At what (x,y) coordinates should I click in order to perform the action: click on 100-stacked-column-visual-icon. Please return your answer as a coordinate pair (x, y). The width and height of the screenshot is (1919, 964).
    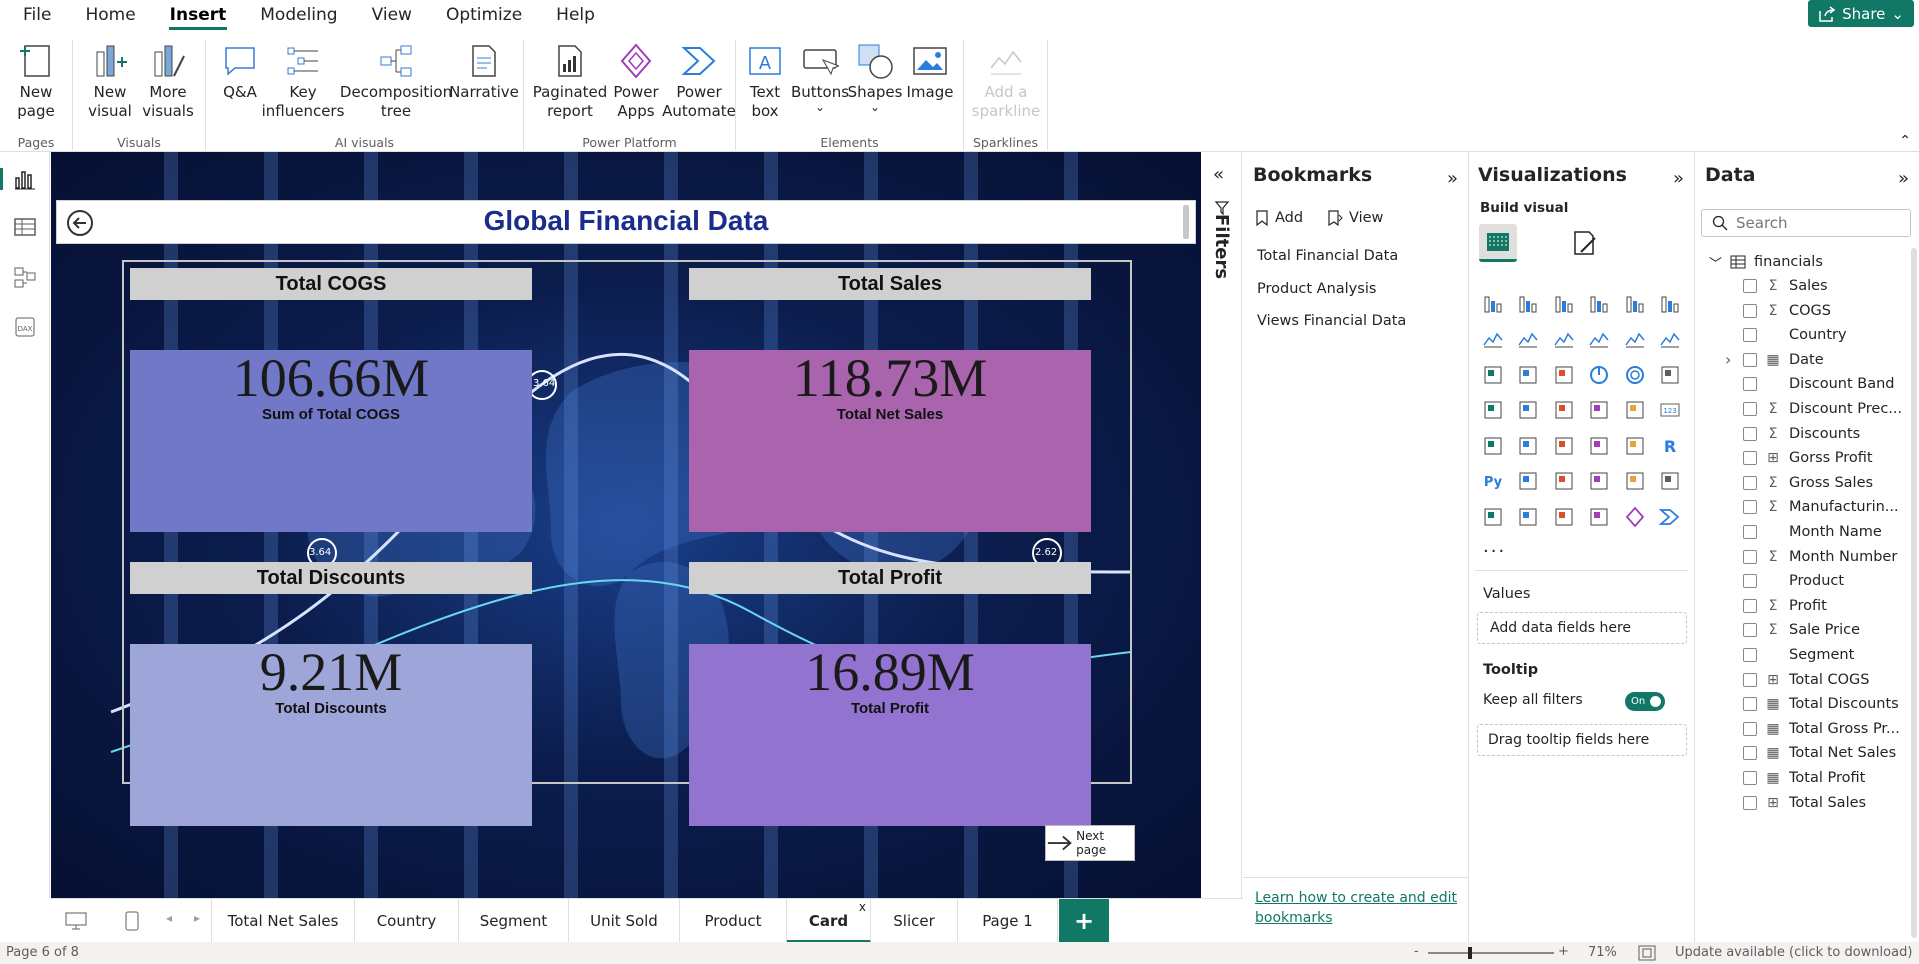
    Looking at the image, I should click on (1671, 304).